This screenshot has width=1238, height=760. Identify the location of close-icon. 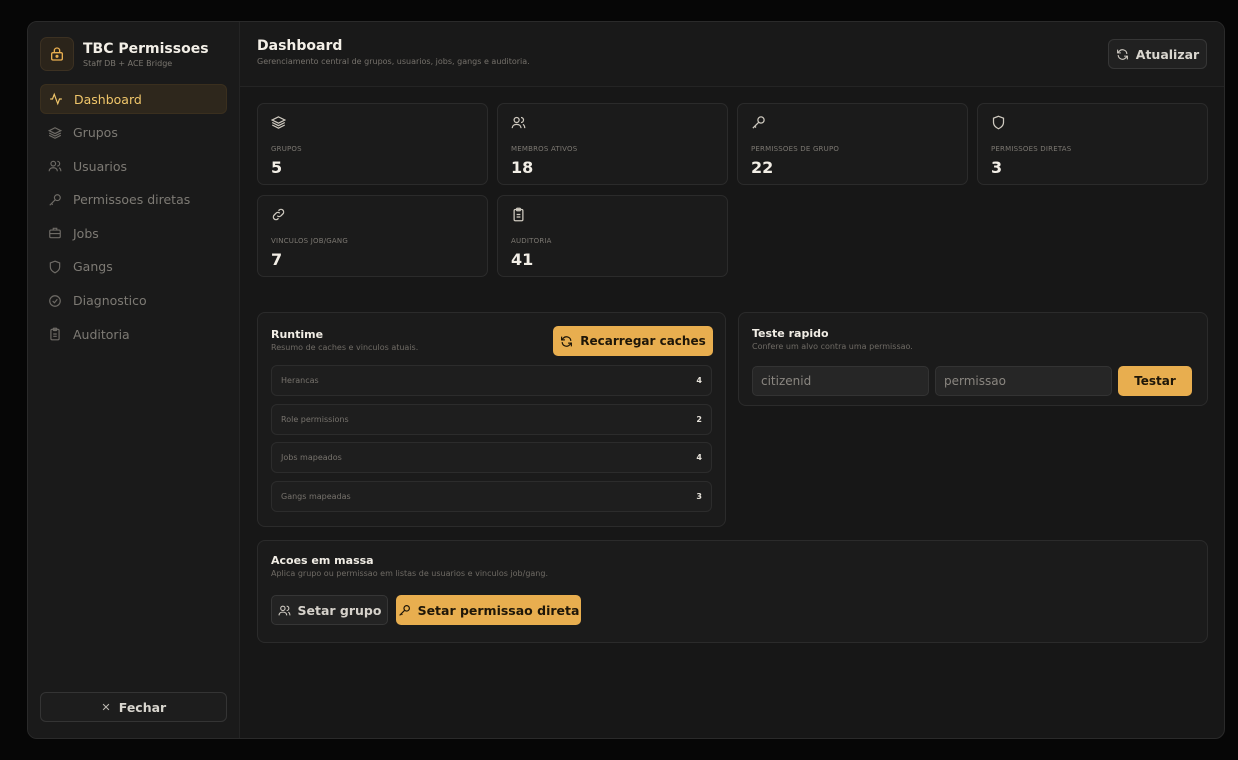
(106, 707).